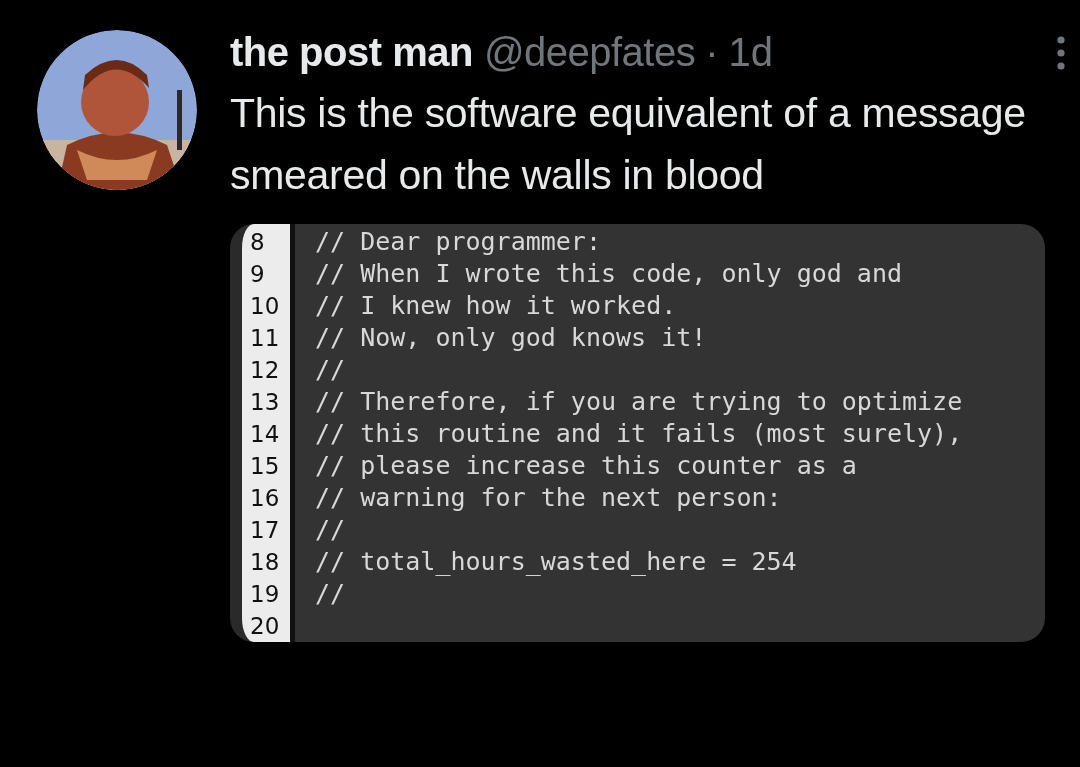 The image size is (1080, 767). What do you see at coordinates (511, 337) in the screenshot?
I see `code-comment: // Now, only god knows it!` at bounding box center [511, 337].